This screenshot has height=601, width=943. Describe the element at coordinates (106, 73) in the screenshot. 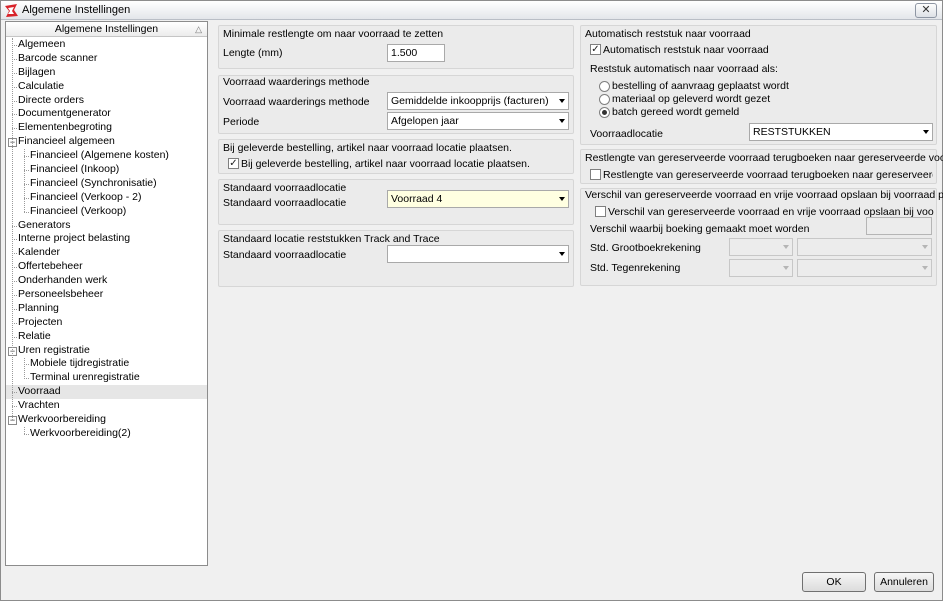

I see `tree-item: Bijlagen` at that location.